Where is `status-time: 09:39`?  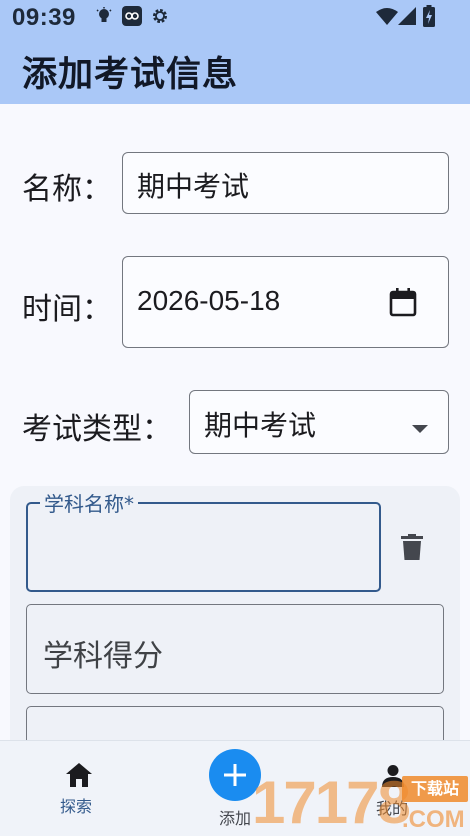
status-time: 09:39 is located at coordinates (44, 17).